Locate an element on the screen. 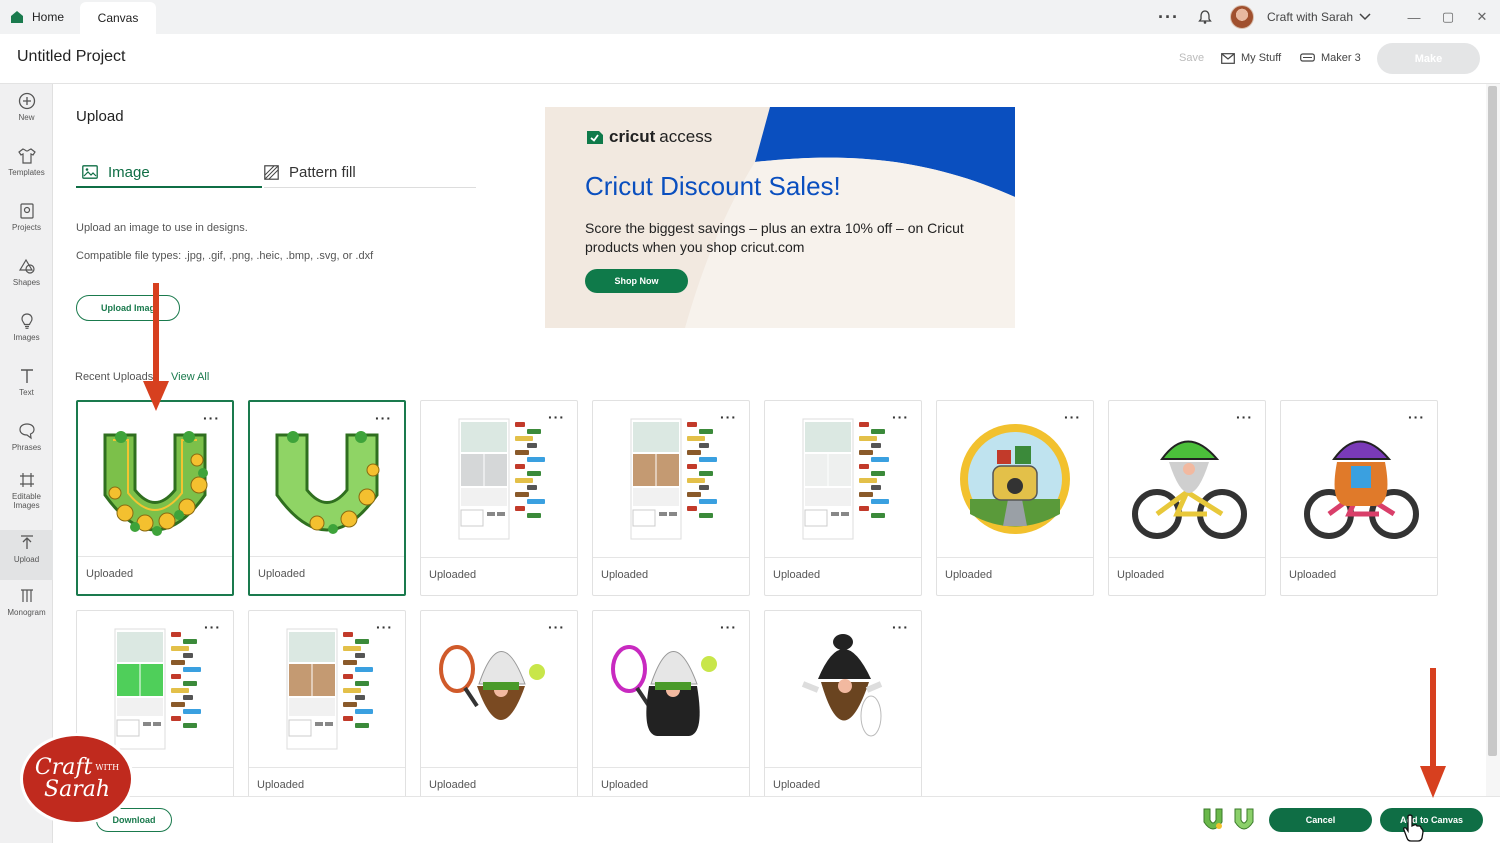  upload-image-sheet-light is located at coordinates (845, 479).